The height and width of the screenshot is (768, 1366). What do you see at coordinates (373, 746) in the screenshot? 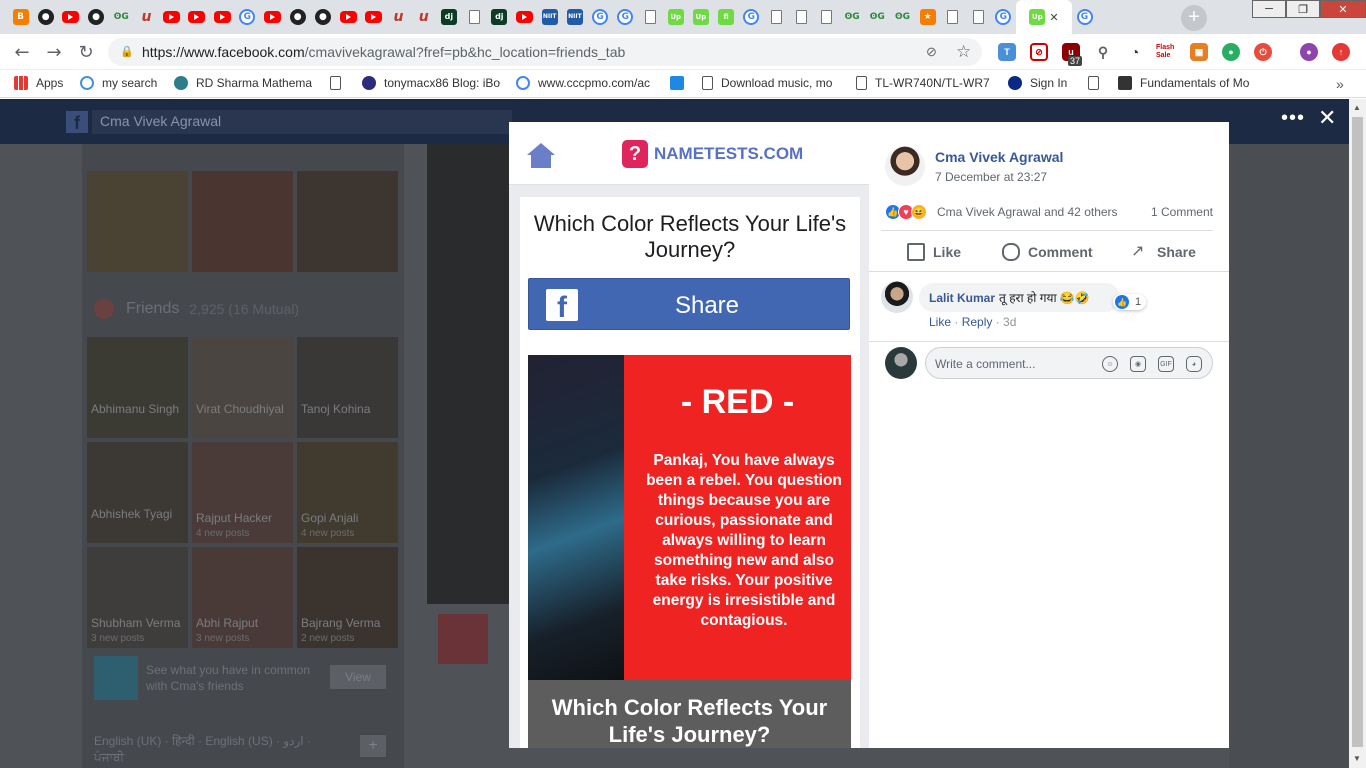
I see `add-language-button: +` at bounding box center [373, 746].